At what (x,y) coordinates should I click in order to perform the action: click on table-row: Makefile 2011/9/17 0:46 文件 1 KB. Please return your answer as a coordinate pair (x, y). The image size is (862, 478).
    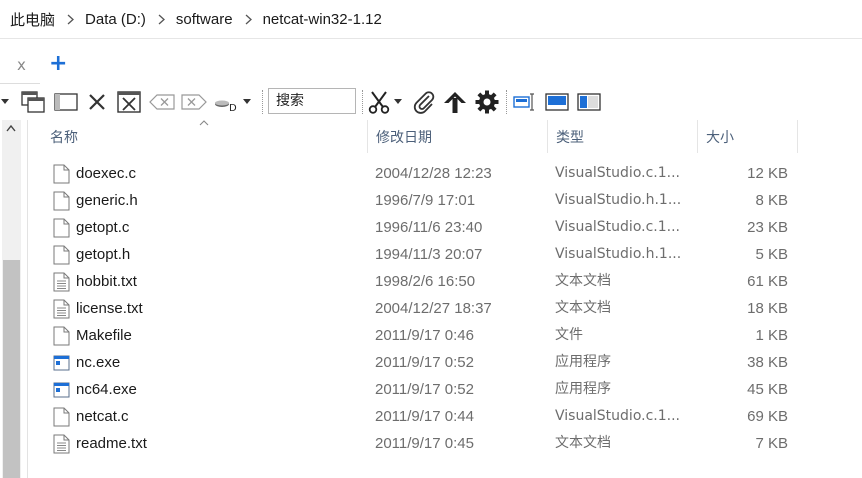
    Looking at the image, I should click on (438, 335).